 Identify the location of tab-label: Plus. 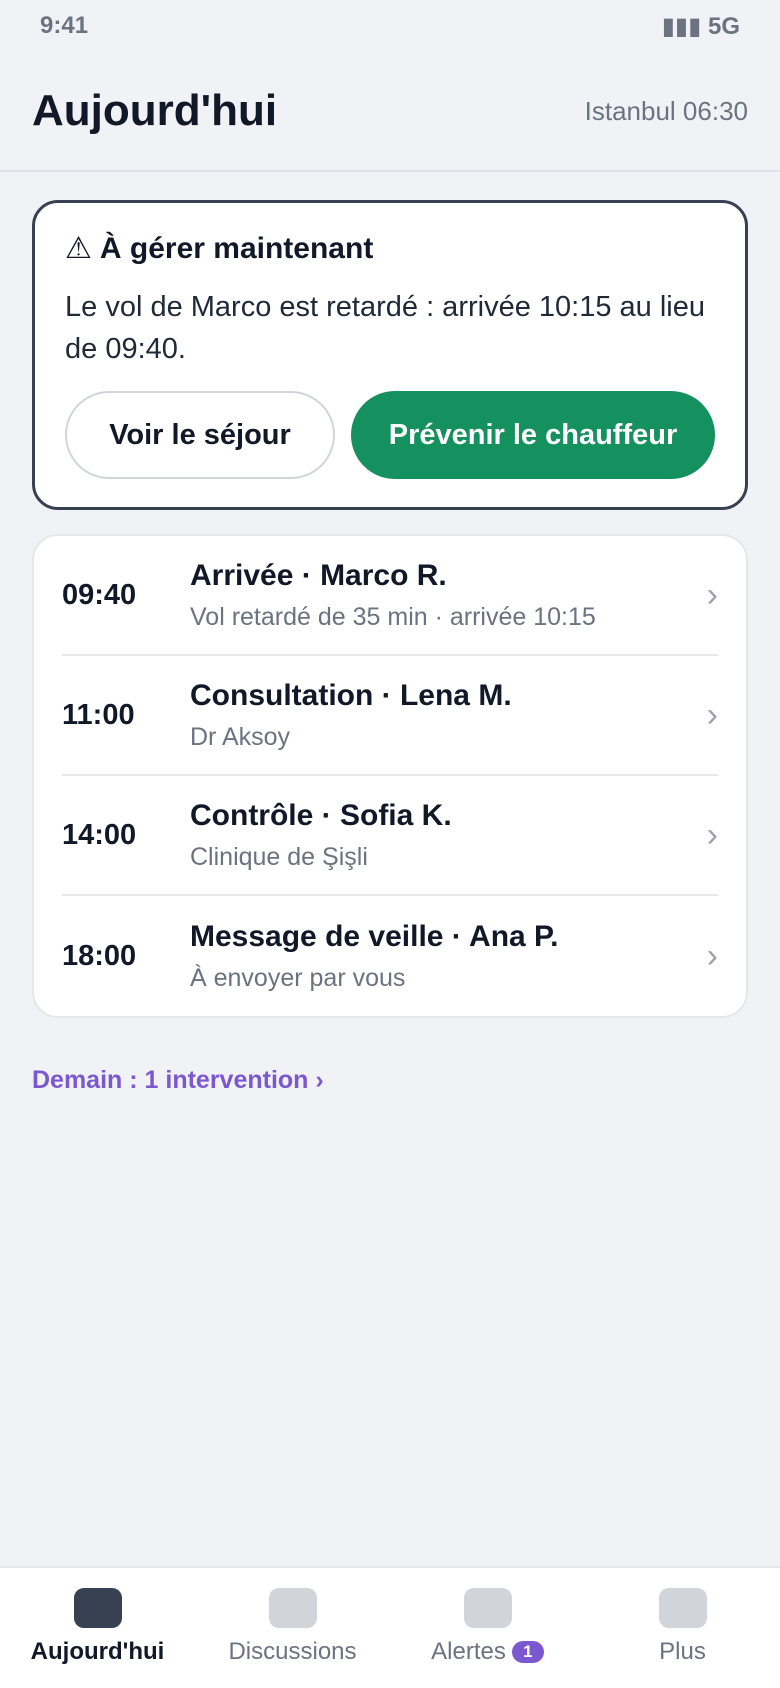
(682, 1651).